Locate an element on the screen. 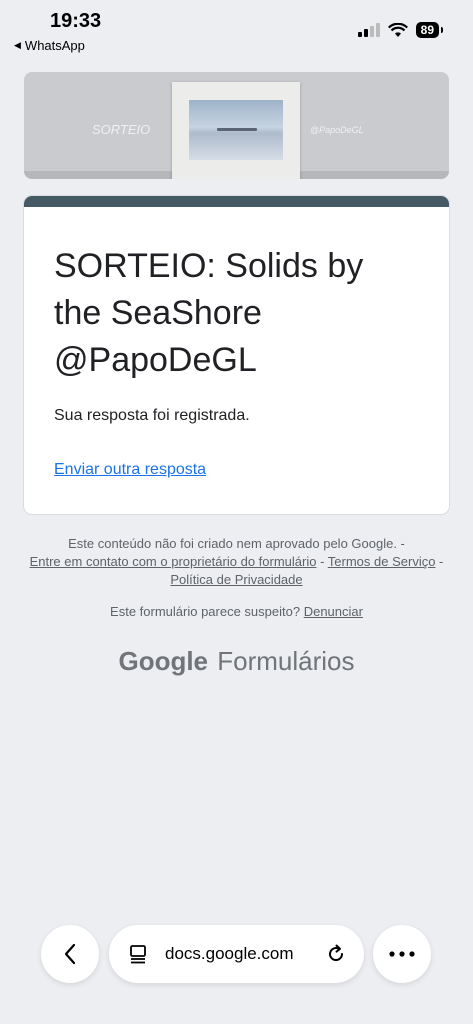 This screenshot has height=1024, width=473. url-text: docs.google.com is located at coordinates (229, 953).